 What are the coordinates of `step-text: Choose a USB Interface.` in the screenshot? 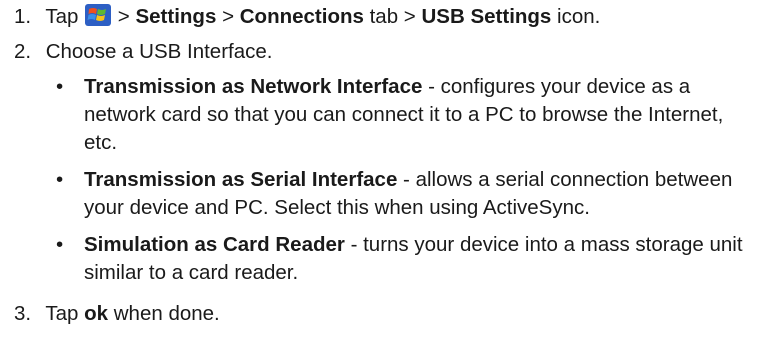 It's located at (159, 51).